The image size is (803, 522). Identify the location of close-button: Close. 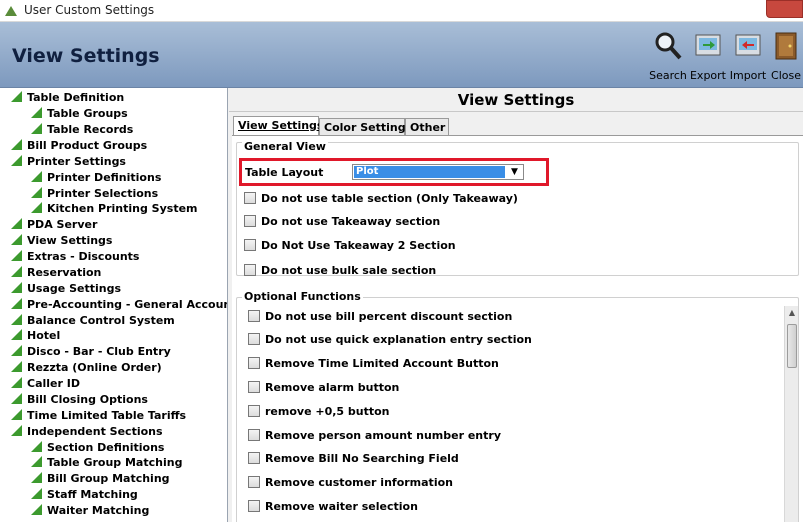
(785, 56).